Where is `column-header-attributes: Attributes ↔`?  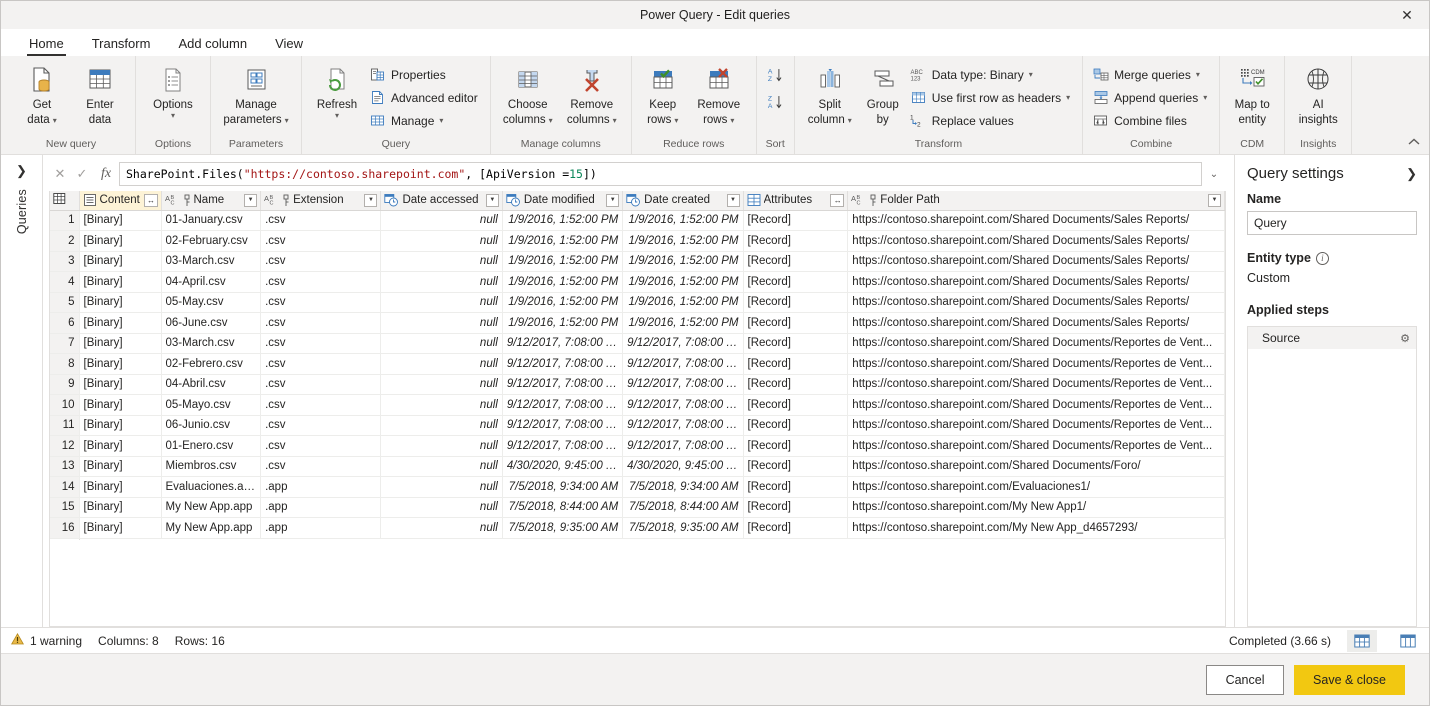 column-header-attributes: Attributes ↔ is located at coordinates (796, 201).